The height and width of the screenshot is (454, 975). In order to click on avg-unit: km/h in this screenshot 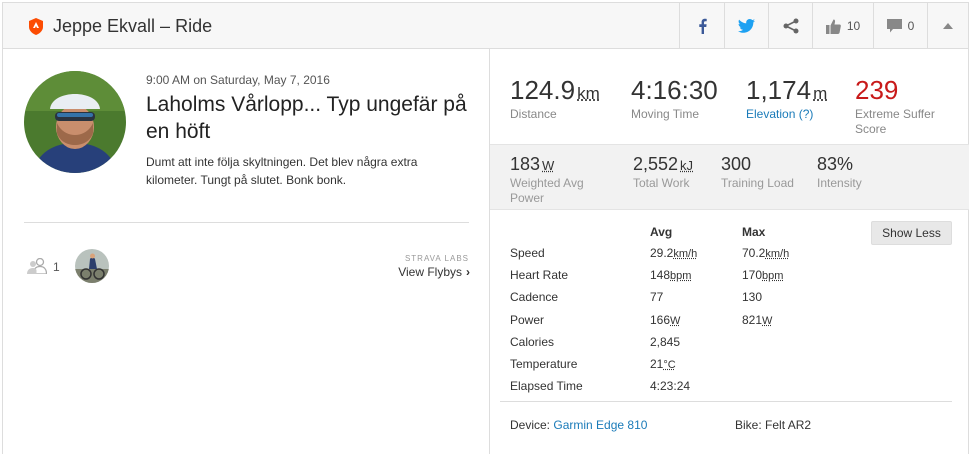, I will do `click(685, 254)`.